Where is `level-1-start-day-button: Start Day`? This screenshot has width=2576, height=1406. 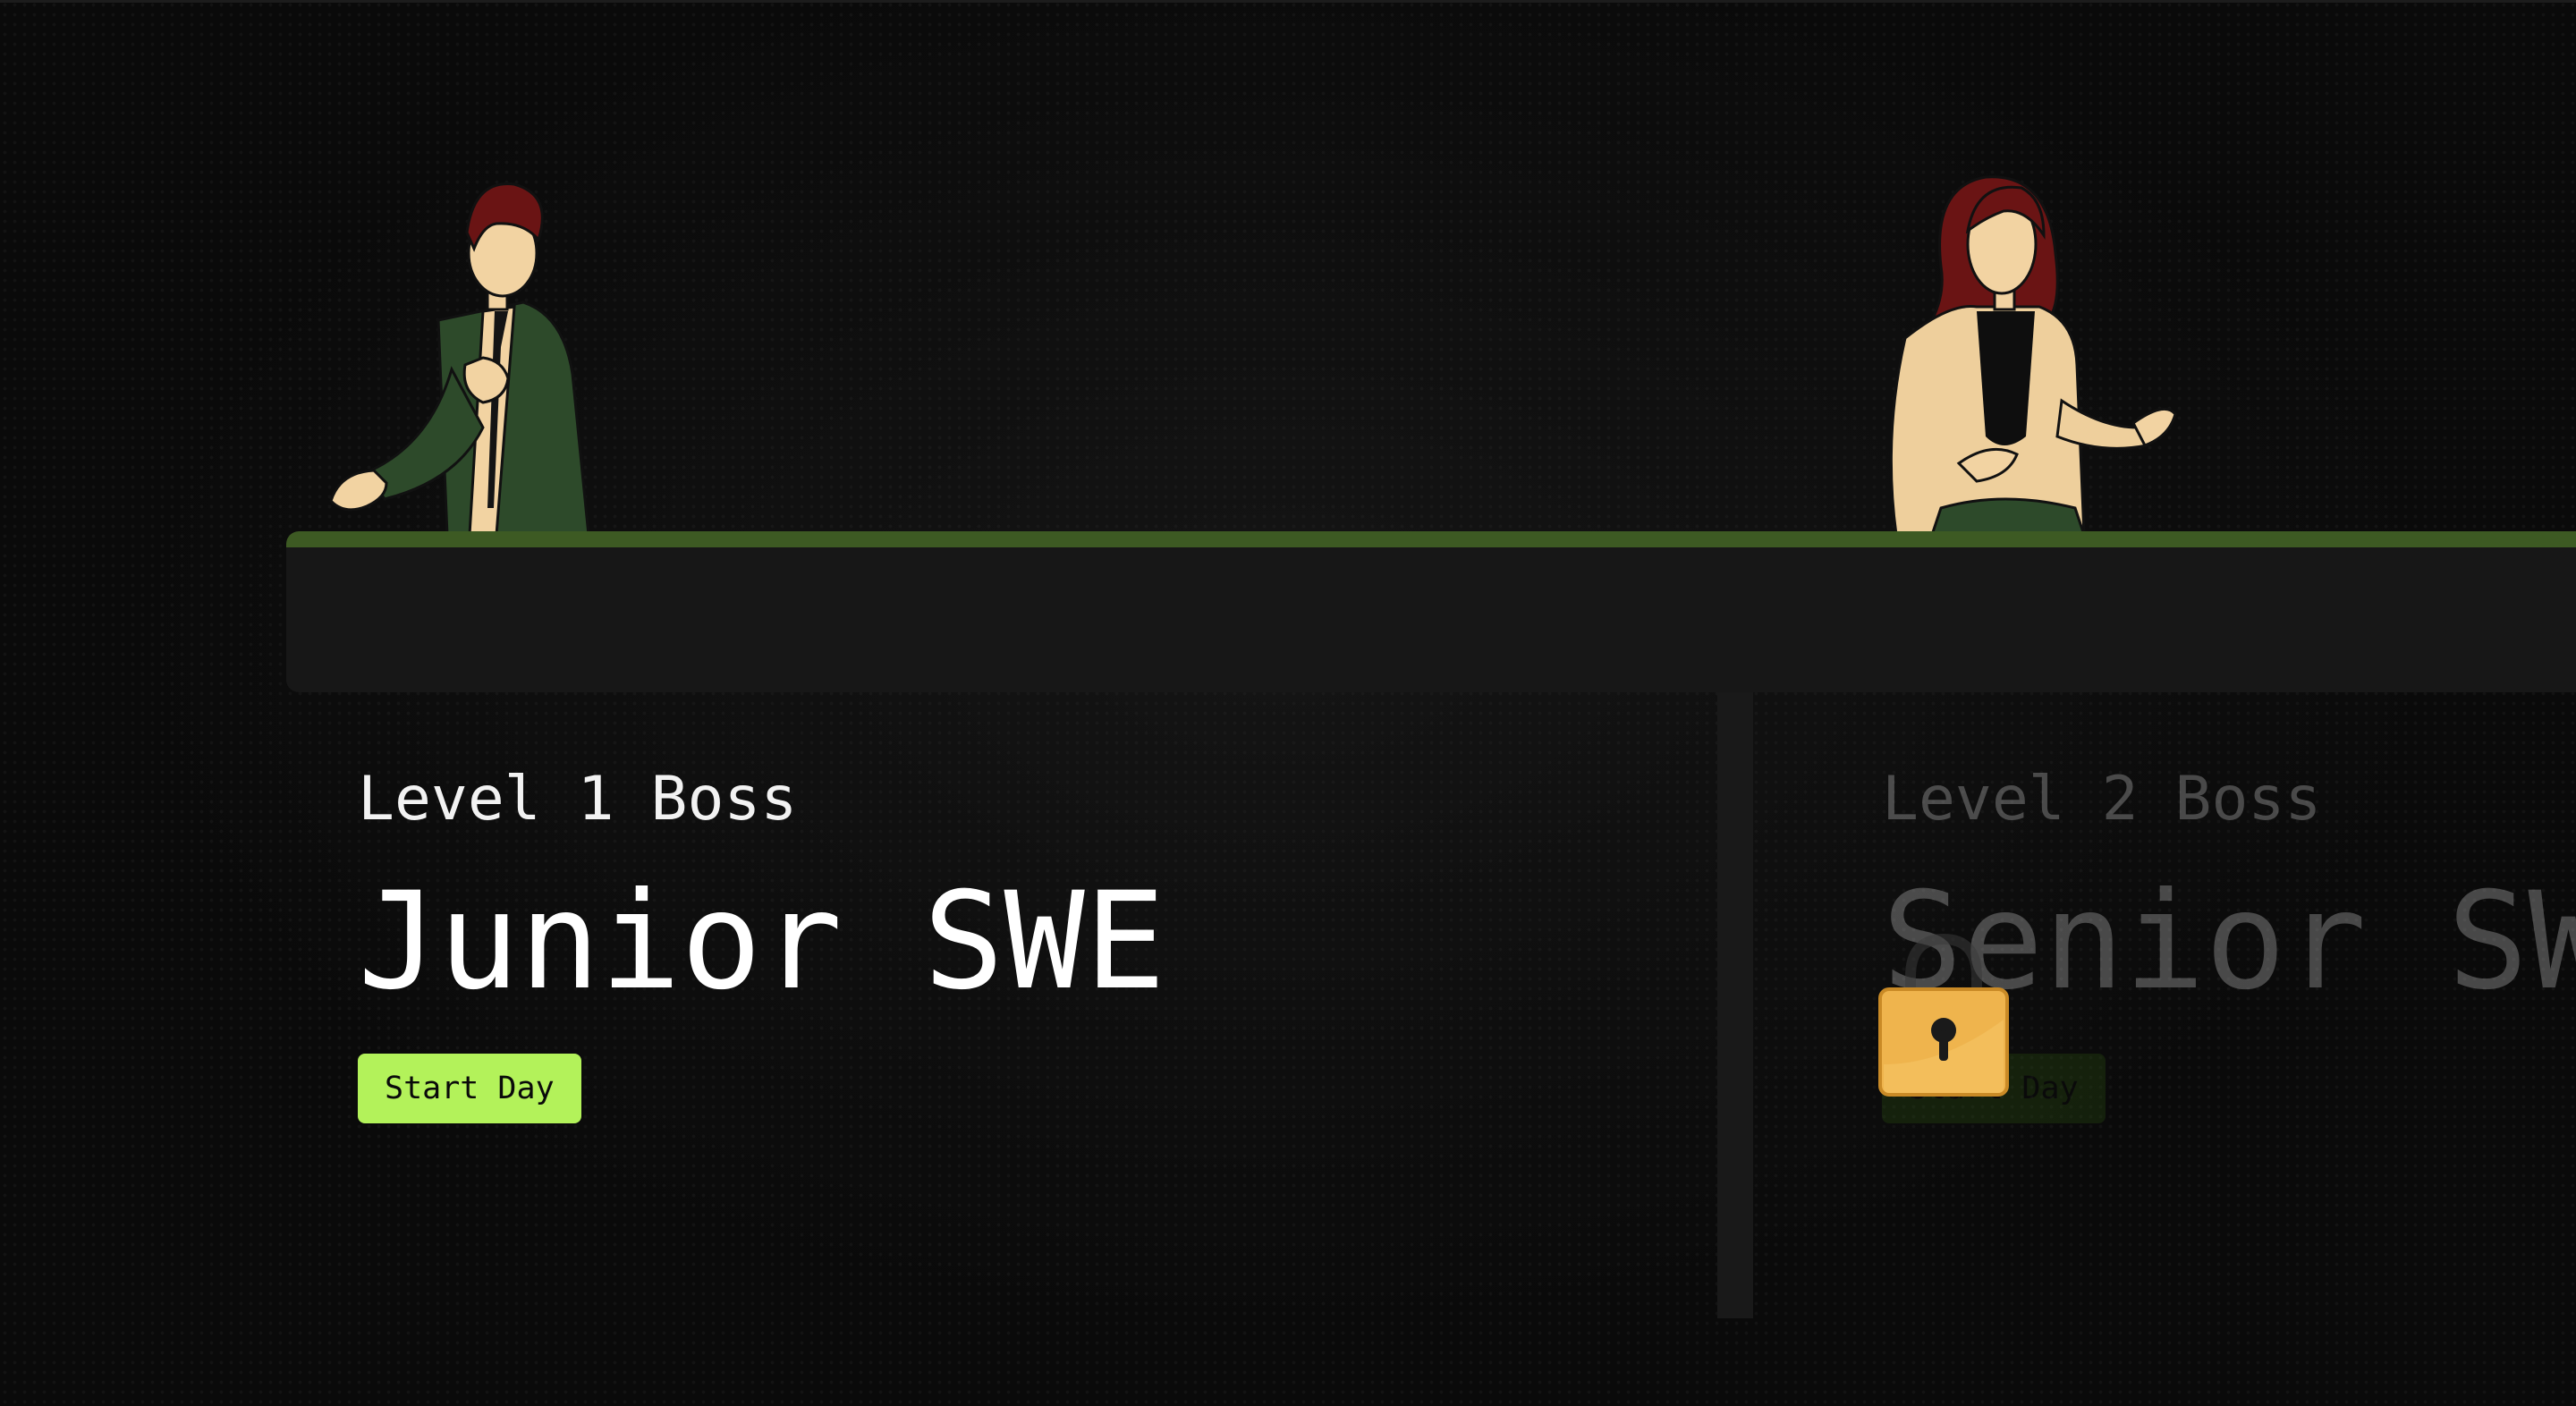
level-1-start-day-button: Start Day is located at coordinates (469, 1088).